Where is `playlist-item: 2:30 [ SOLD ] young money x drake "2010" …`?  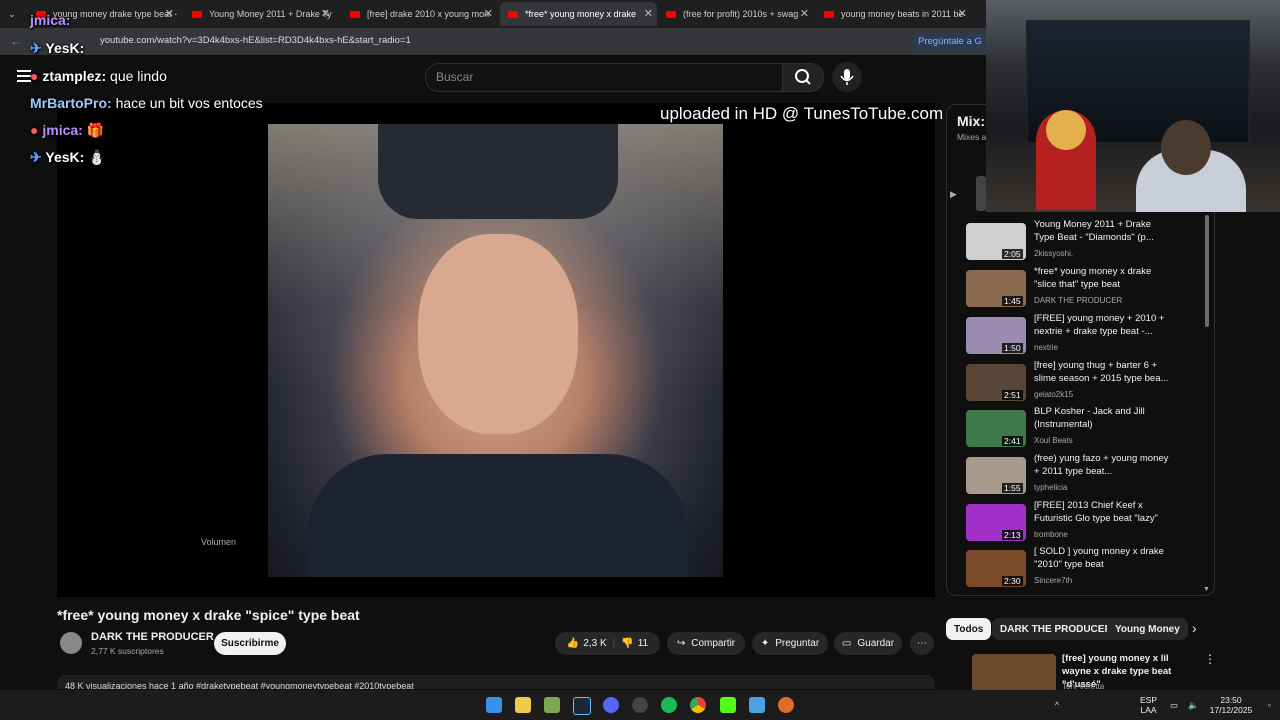 playlist-item: 2:30 [ SOLD ] young money x drake "2010" … is located at coordinates (1082, 571).